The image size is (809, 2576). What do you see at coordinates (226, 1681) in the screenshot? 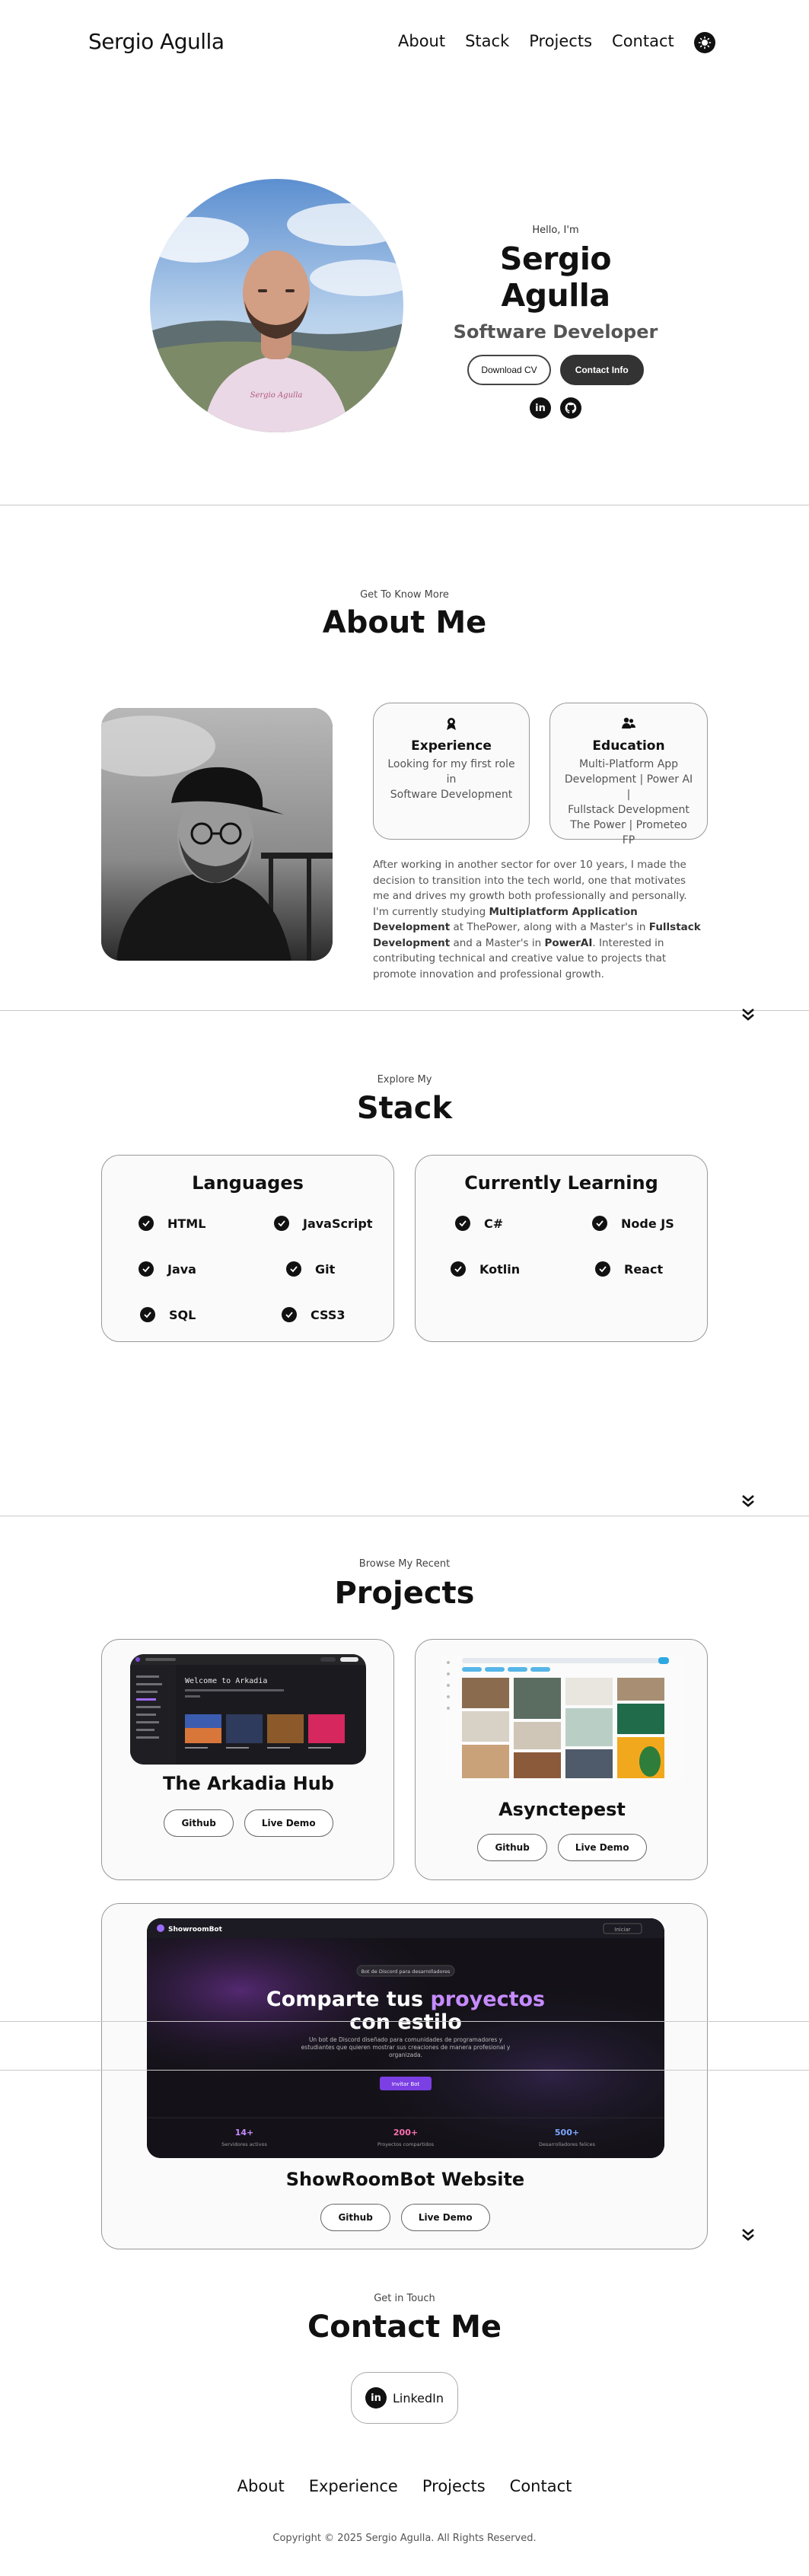
I see `arkadia-heading: Welcome to Arkadia` at bounding box center [226, 1681].